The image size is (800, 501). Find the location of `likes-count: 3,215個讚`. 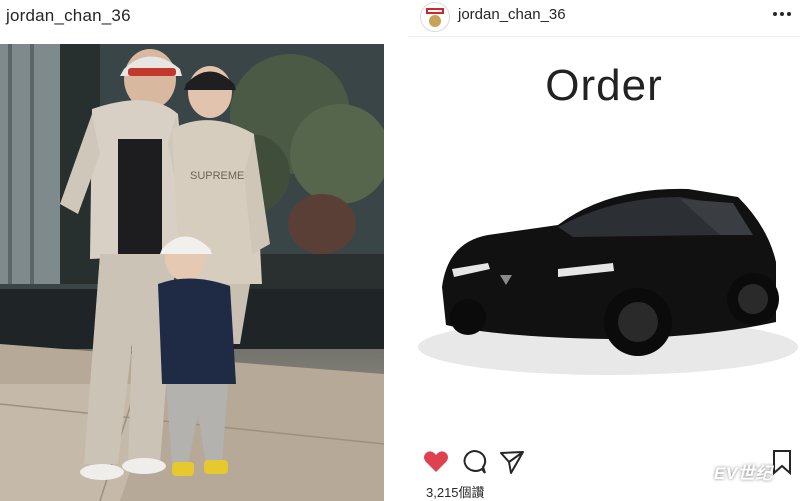

likes-count: 3,215個讚 is located at coordinates (455, 491).